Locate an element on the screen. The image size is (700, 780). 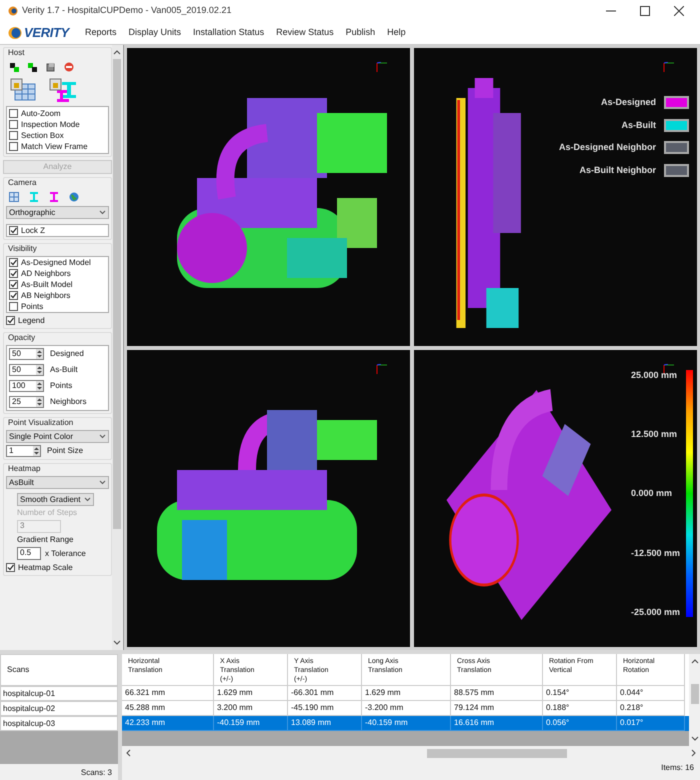
group-title: Opacity is located at coordinates (21, 338).